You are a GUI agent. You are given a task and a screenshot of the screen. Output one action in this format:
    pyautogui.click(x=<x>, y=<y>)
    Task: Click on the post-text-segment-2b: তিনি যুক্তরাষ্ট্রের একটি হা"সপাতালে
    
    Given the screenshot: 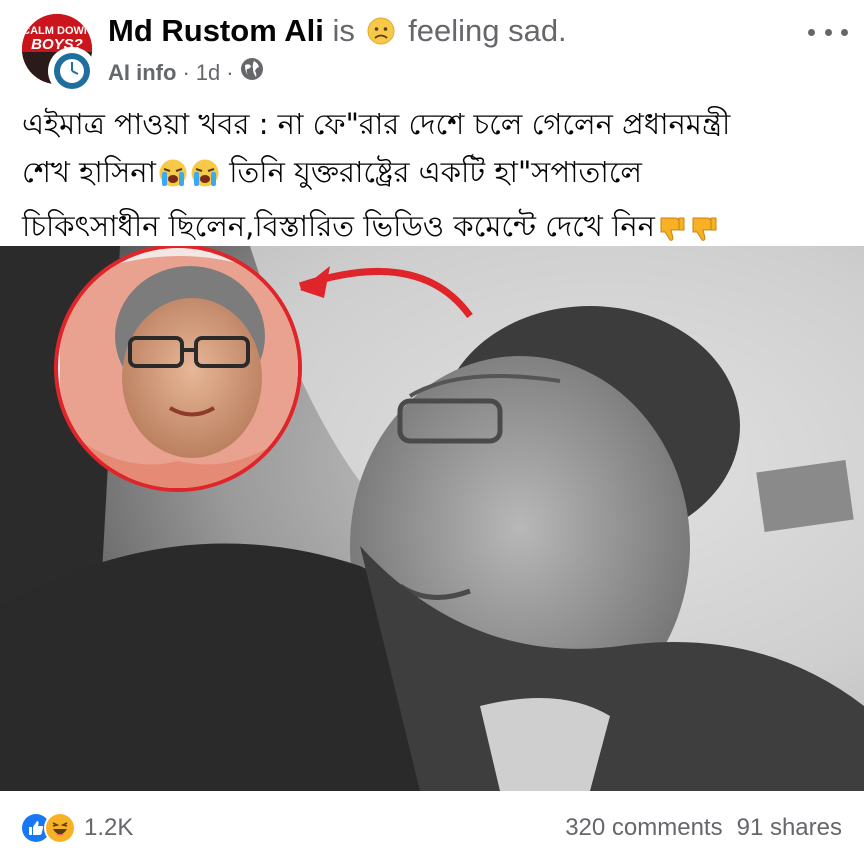 What is the action you would take?
    pyautogui.click(x=435, y=172)
    